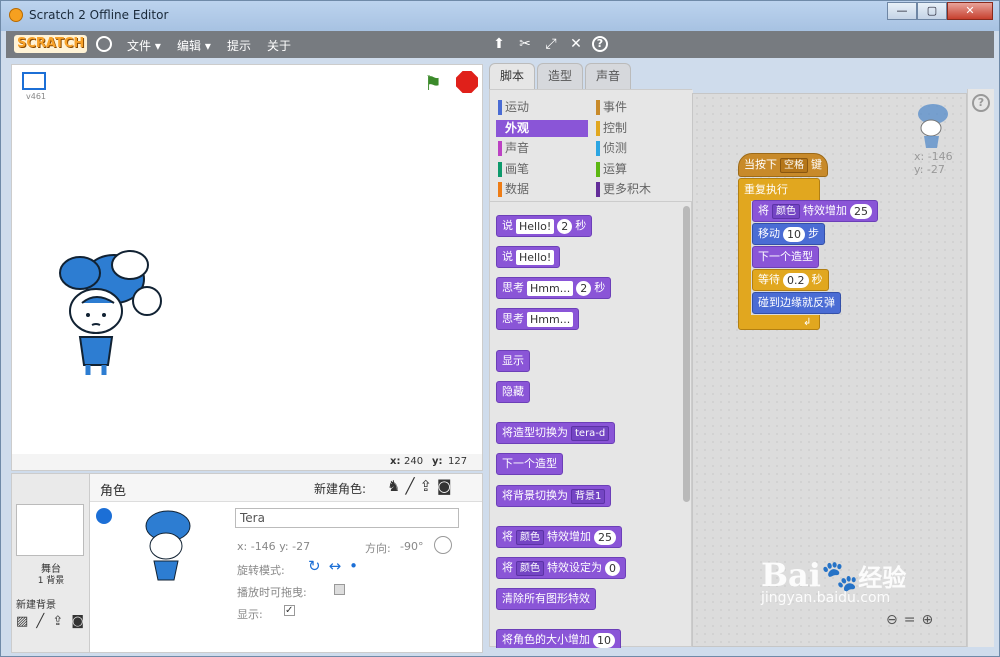  What do you see at coordinates (169, 549) in the screenshot?
I see `sprite-thumbnail` at bounding box center [169, 549].